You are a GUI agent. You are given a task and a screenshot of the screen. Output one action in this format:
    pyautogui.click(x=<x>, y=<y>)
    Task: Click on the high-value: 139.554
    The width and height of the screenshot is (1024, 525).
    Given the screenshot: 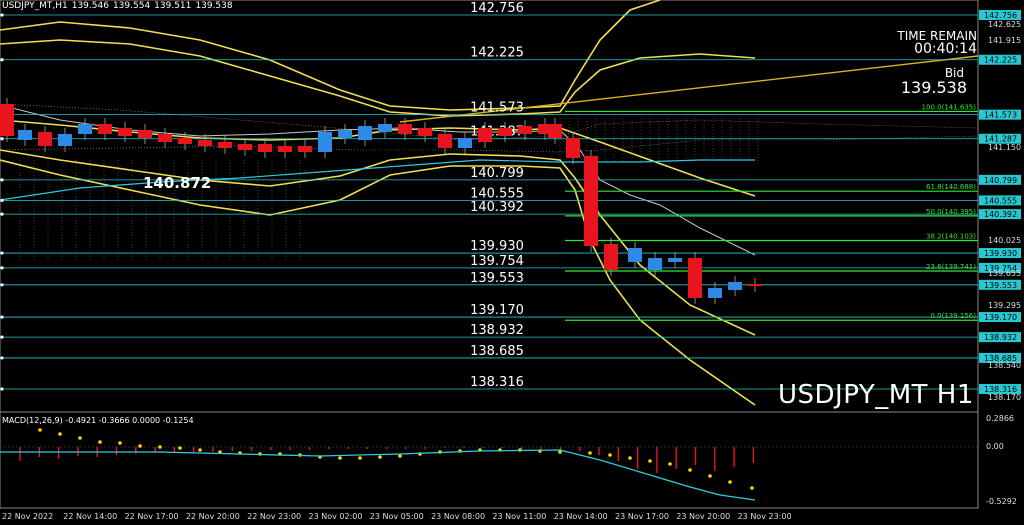 What is the action you would take?
    pyautogui.click(x=131, y=6)
    